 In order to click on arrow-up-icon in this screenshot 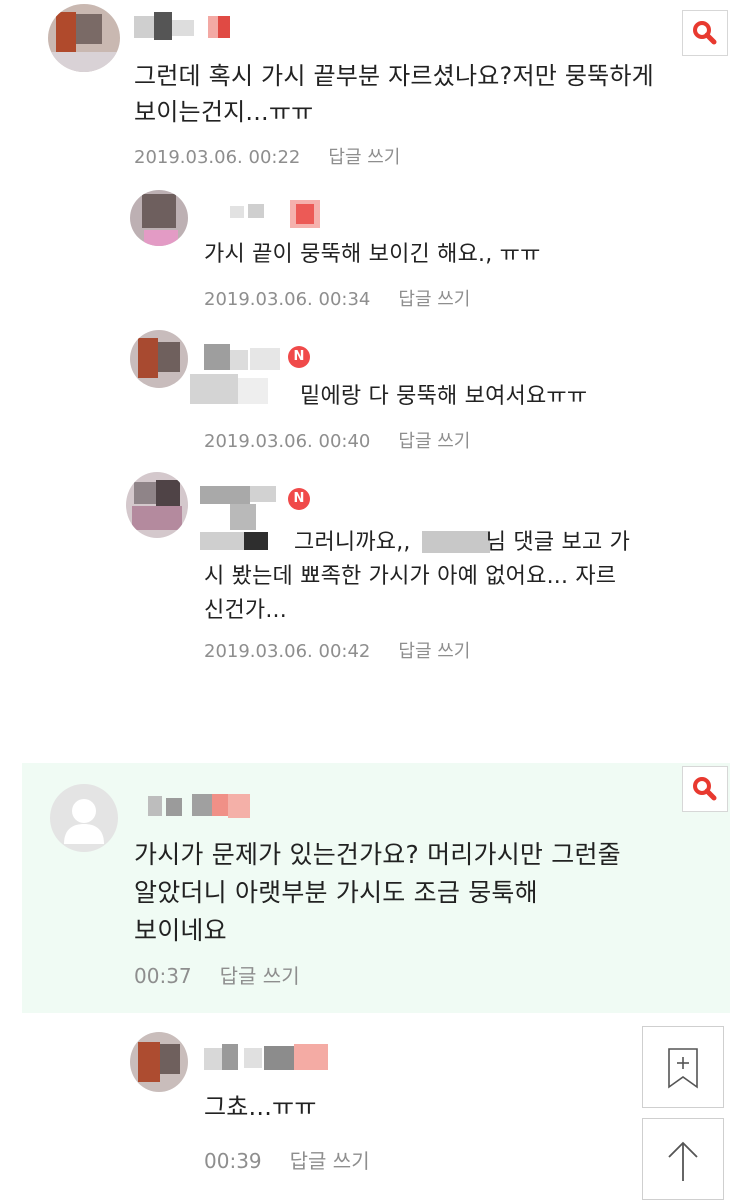, I will do `click(683, 1161)`.